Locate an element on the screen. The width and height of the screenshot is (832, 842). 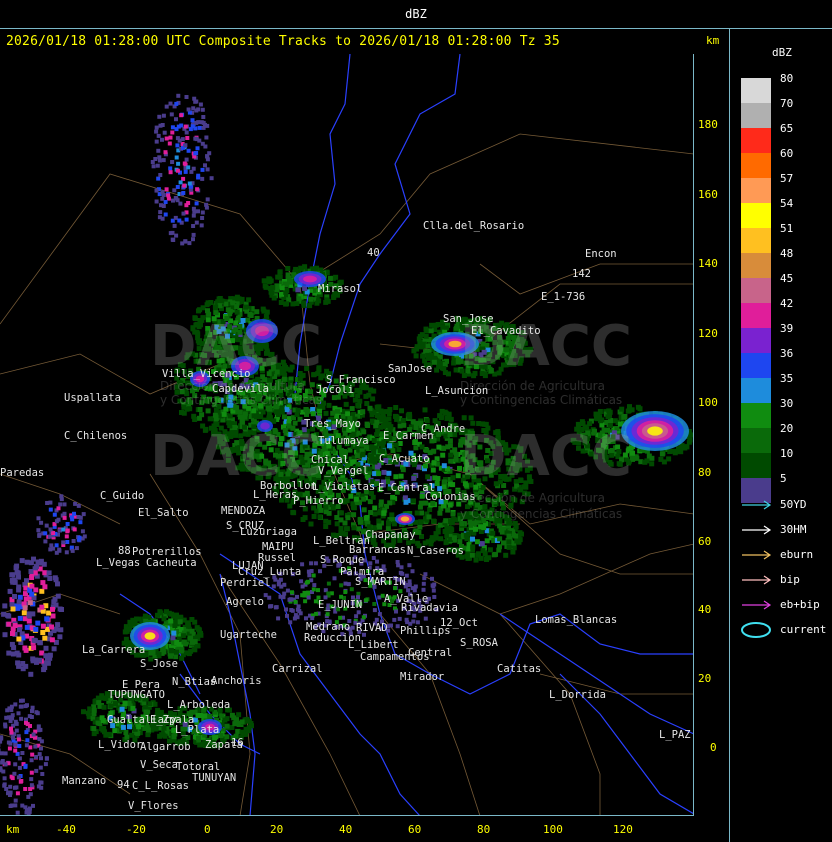
watermark-line2-a: y Contingencias Climáticas is located at coordinates (241, 400).